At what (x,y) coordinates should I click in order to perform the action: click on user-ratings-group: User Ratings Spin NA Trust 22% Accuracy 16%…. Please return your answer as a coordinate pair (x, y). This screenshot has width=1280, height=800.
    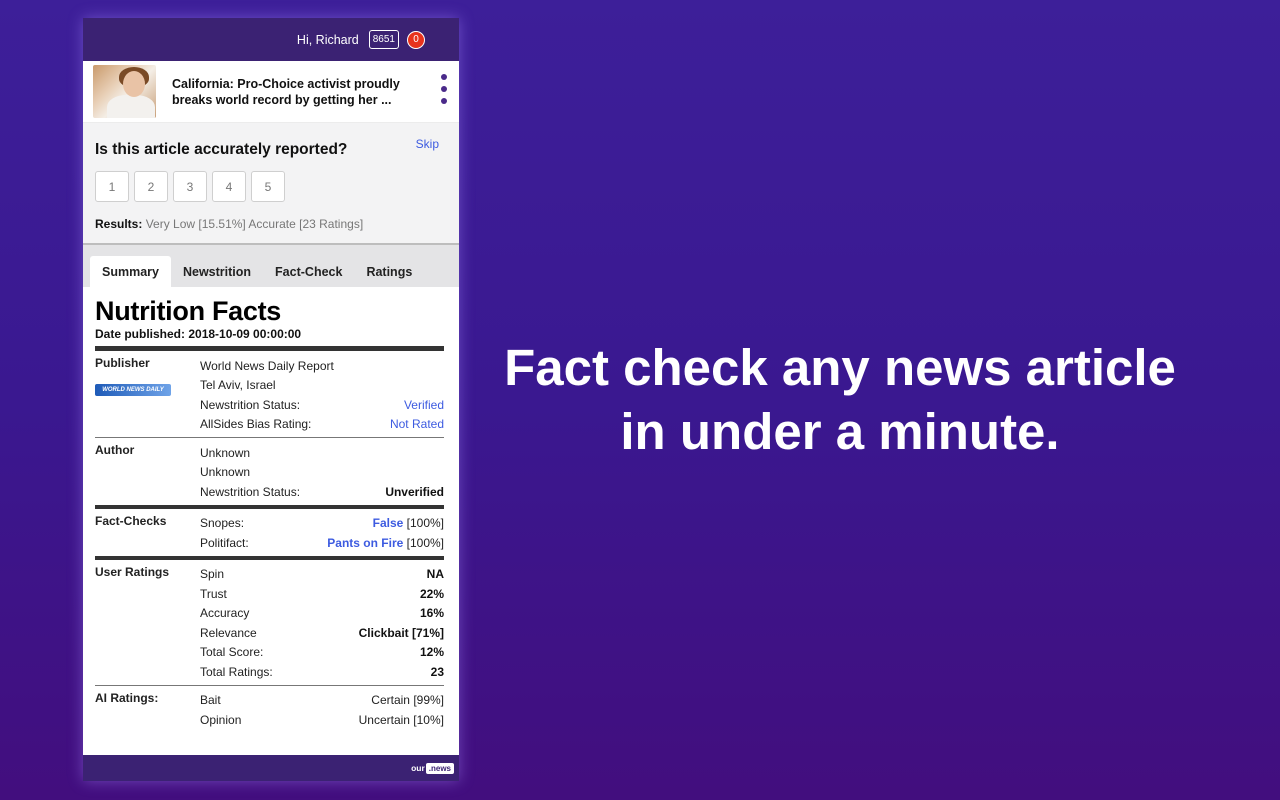
    Looking at the image, I should click on (269, 623).